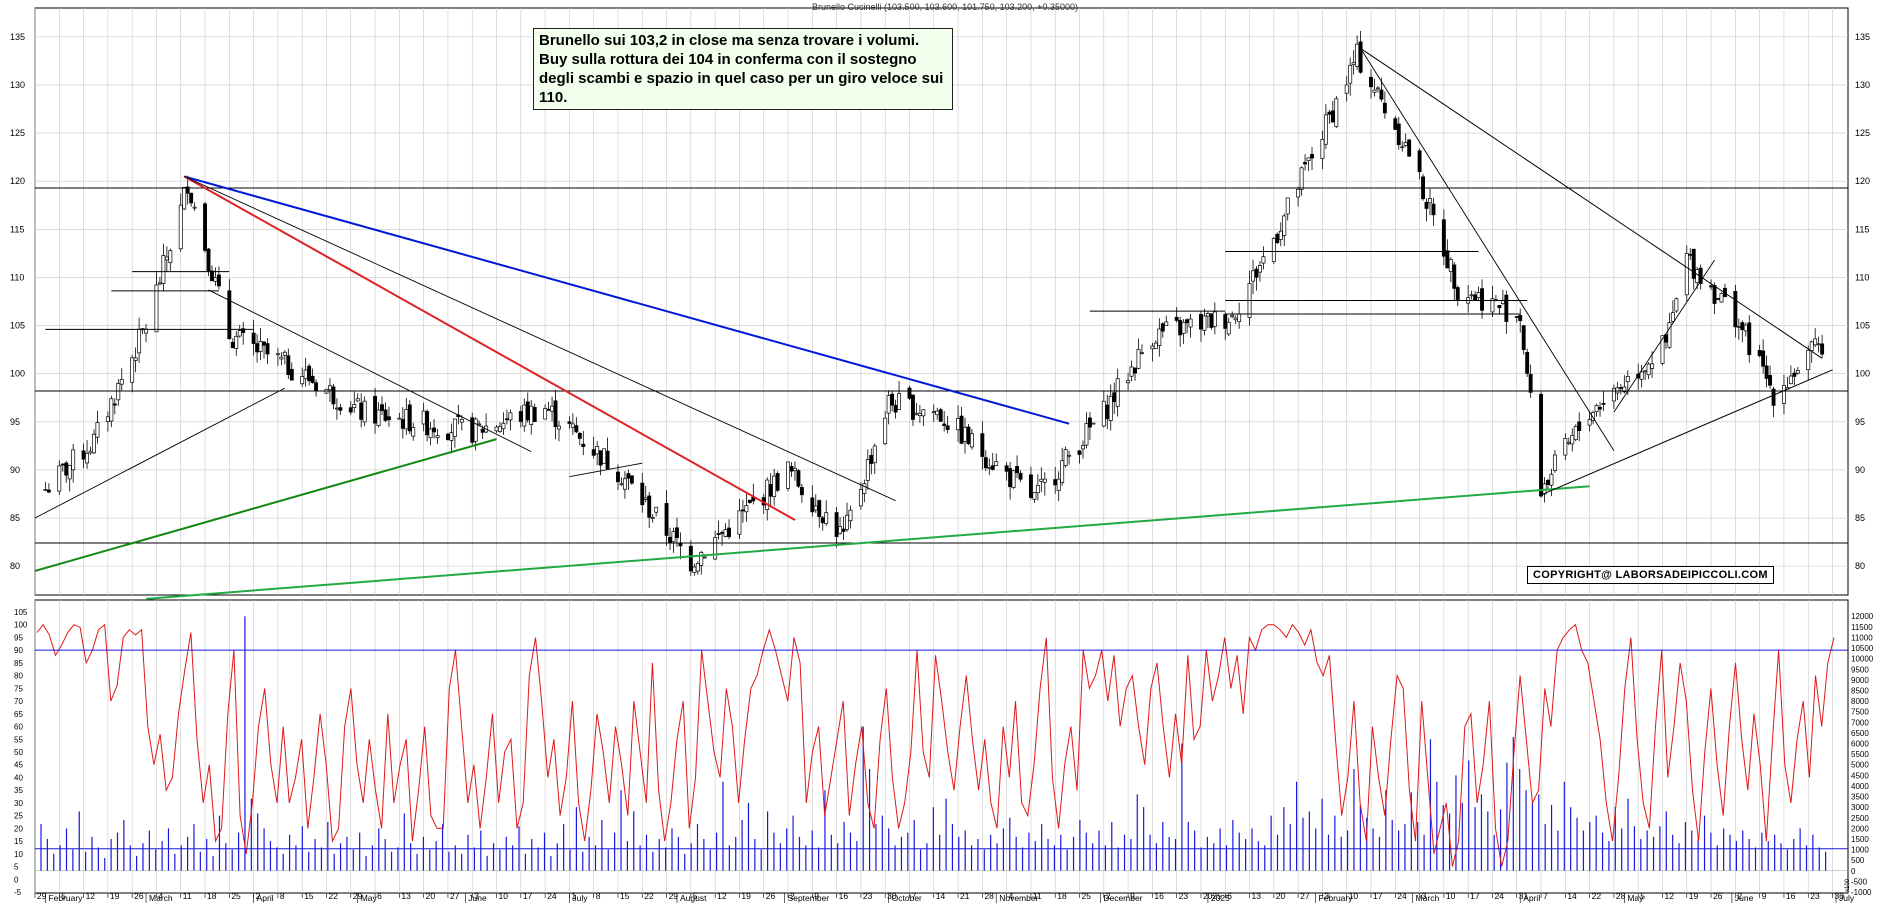 This screenshot has height=908, width=1890. I want to click on oscillator-axis-label: 20, so click(18, 828).